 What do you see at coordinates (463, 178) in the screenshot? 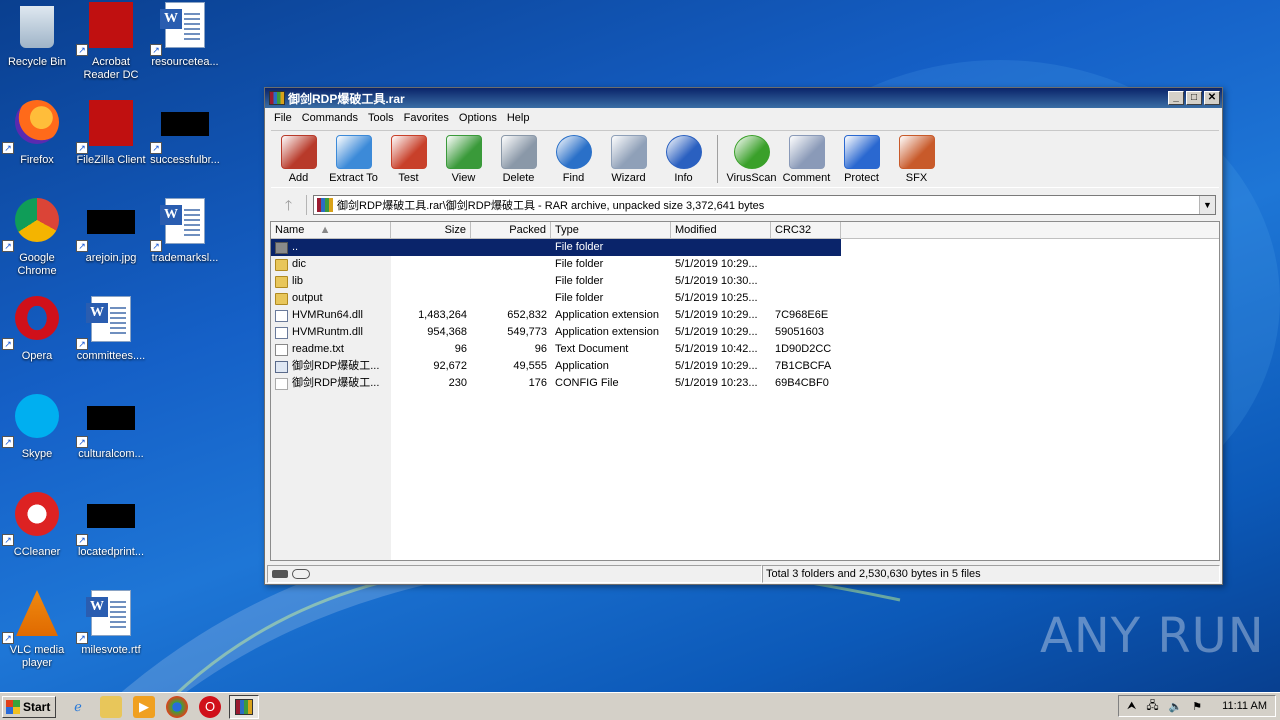
I see `toolbar-label: View` at bounding box center [463, 178].